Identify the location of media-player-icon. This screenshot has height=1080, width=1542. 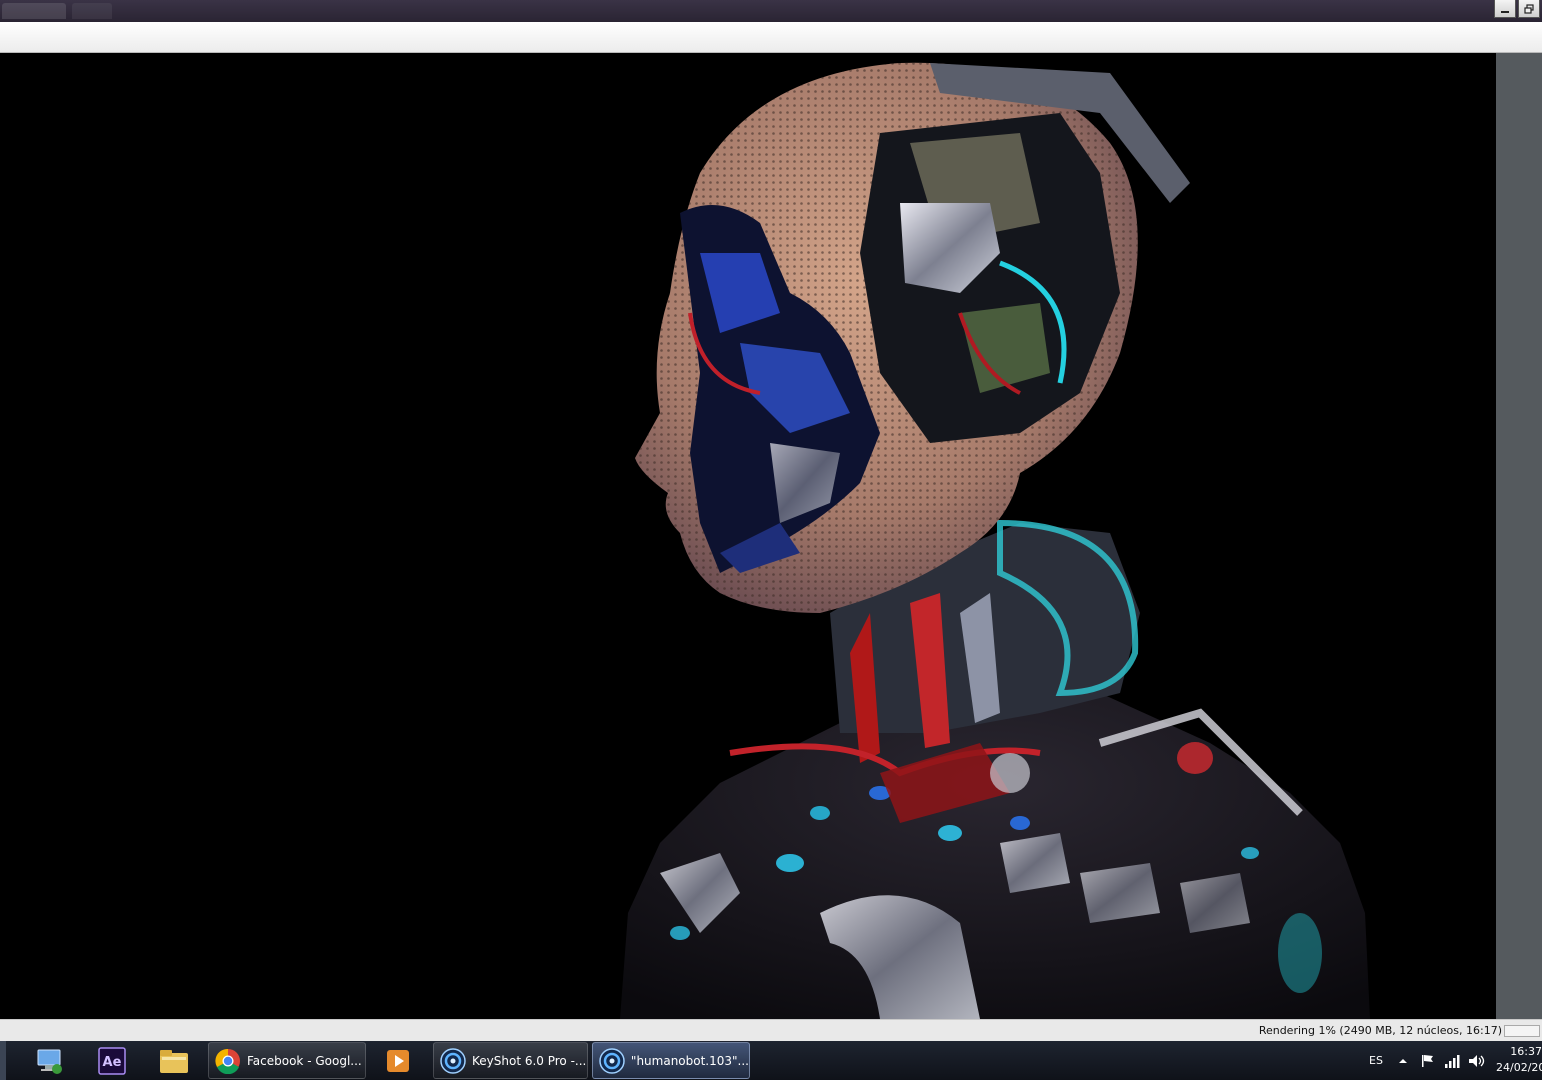
(398, 1060).